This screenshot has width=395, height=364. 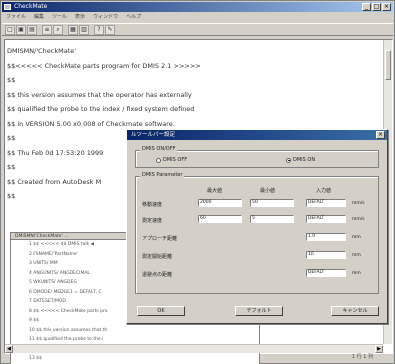 What do you see at coordinates (324, 191) in the screenshot?
I see `col-header-value: 入力値` at bounding box center [324, 191].